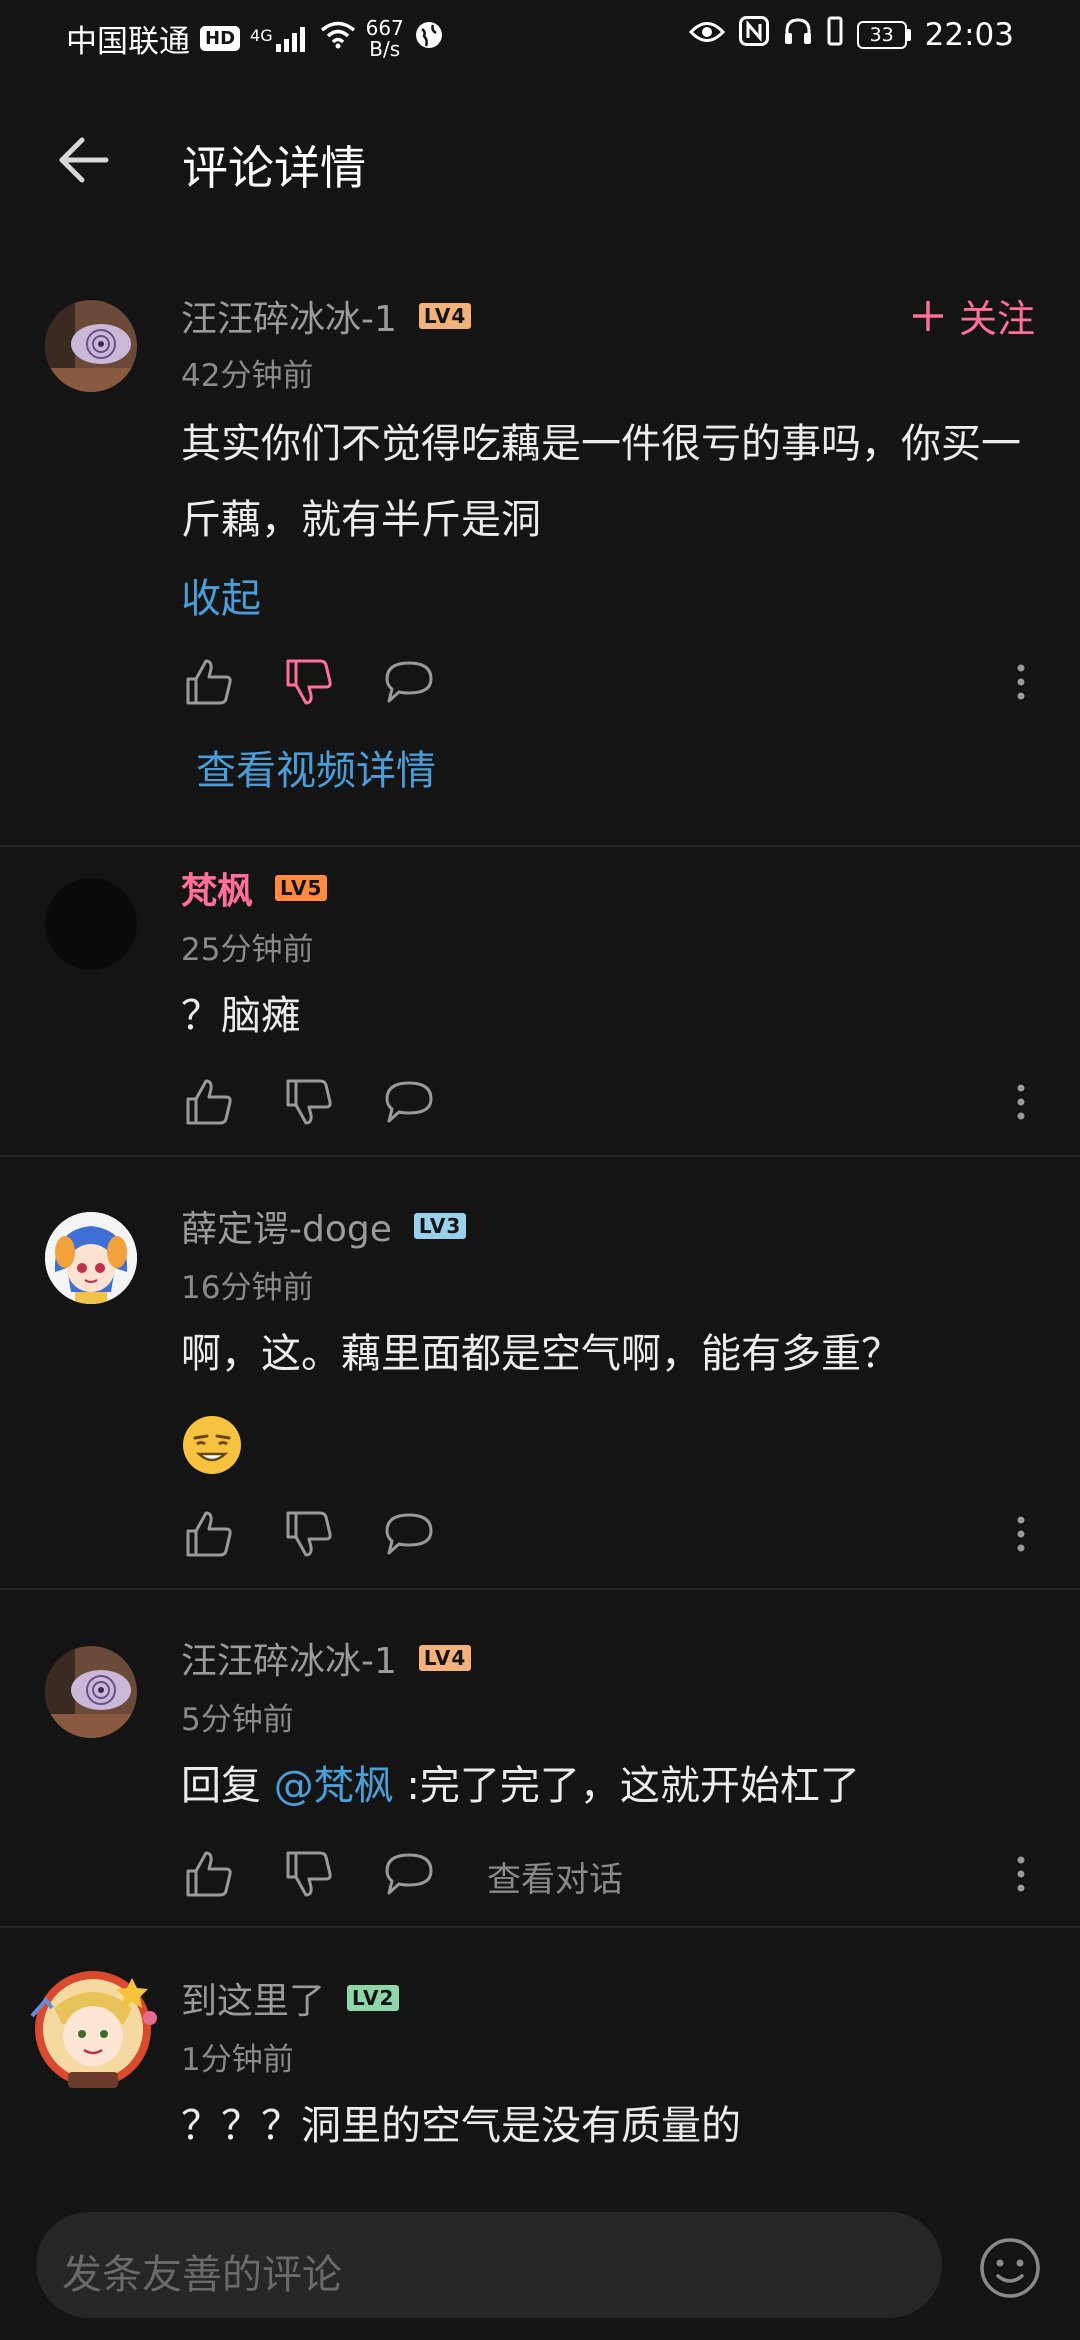 The image size is (1080, 2340). What do you see at coordinates (220, 38) in the screenshot?
I see `hd-badge: HD` at bounding box center [220, 38].